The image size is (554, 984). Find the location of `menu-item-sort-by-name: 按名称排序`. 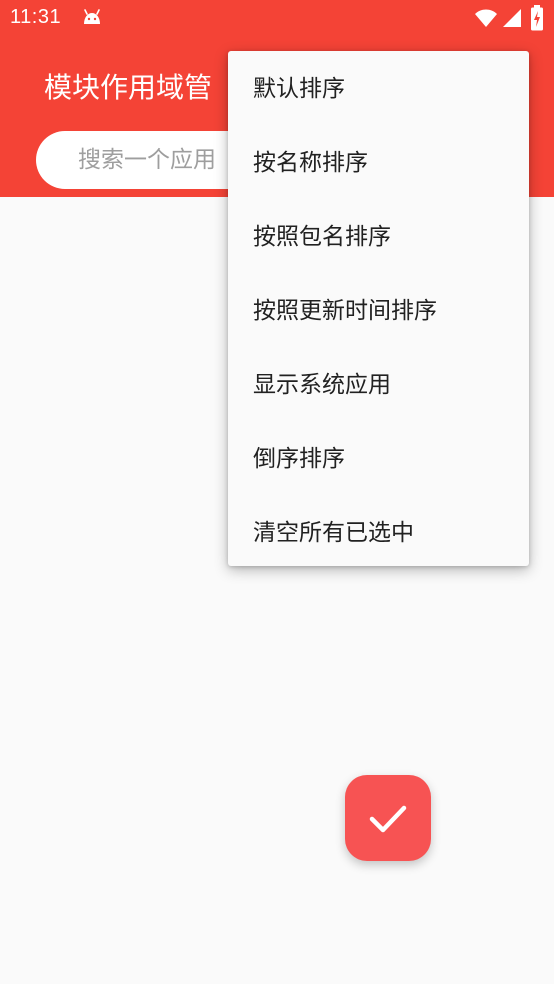

menu-item-sort-by-name: 按名称排序 is located at coordinates (378, 163).